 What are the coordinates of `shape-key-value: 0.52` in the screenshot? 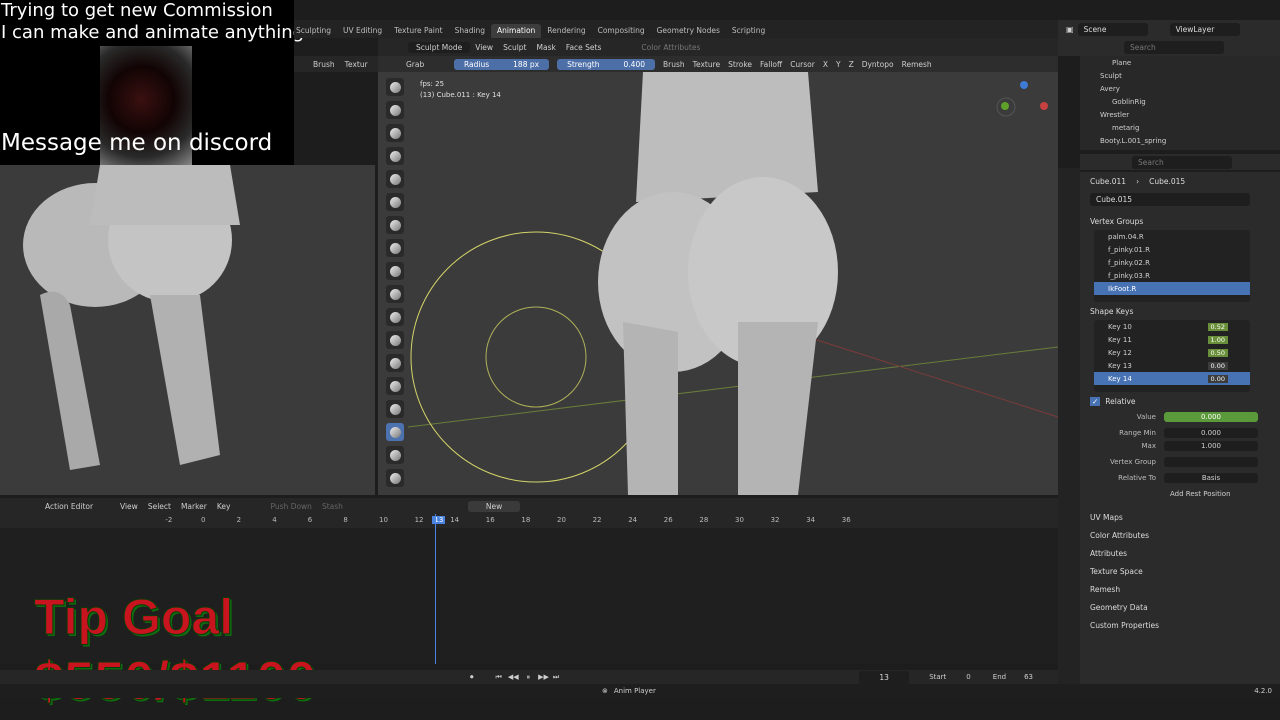 It's located at (1217, 326).